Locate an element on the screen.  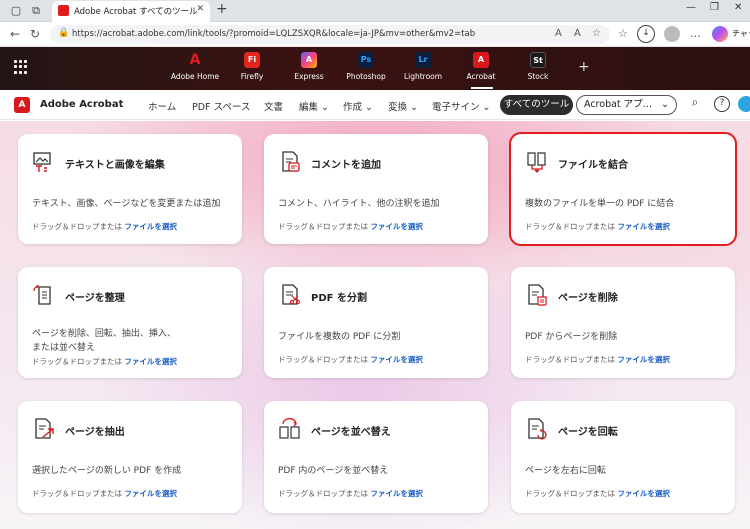
app-express: A Express is located at coordinates (309, 66).